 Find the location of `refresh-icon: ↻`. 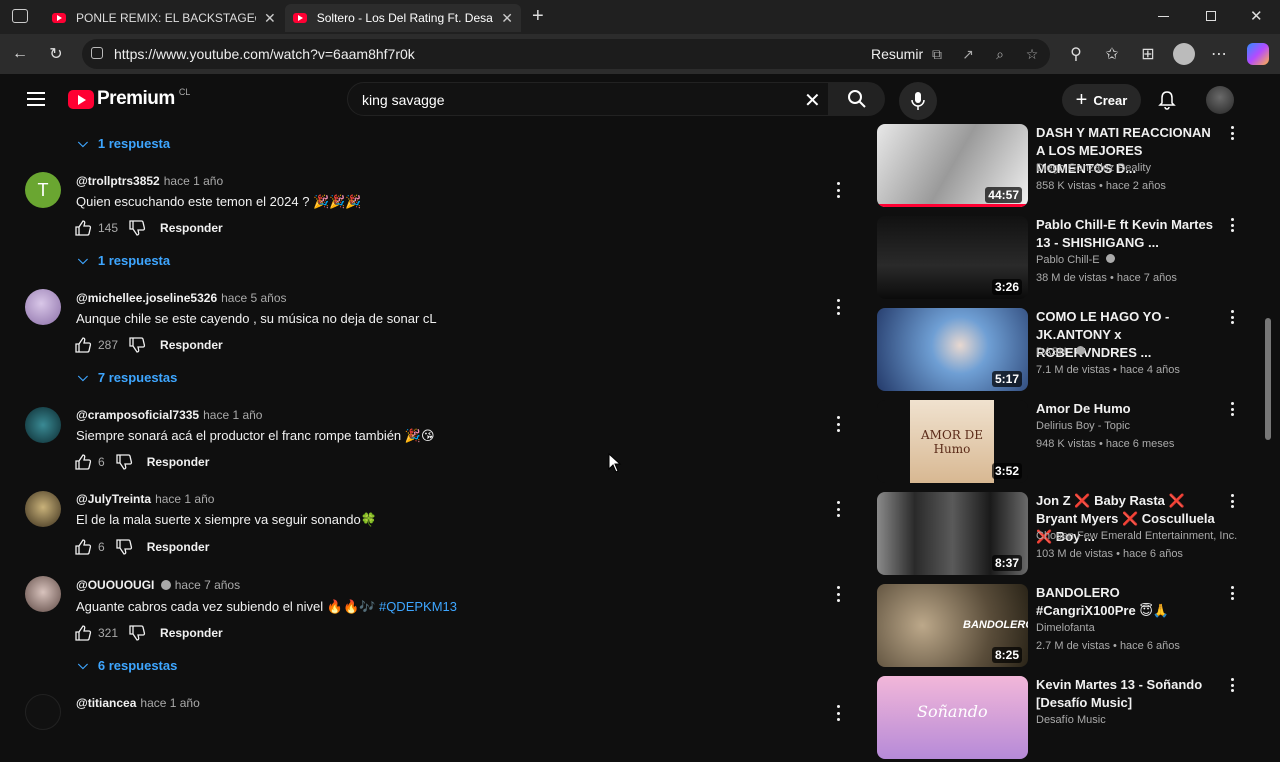

refresh-icon: ↻ is located at coordinates (56, 54).